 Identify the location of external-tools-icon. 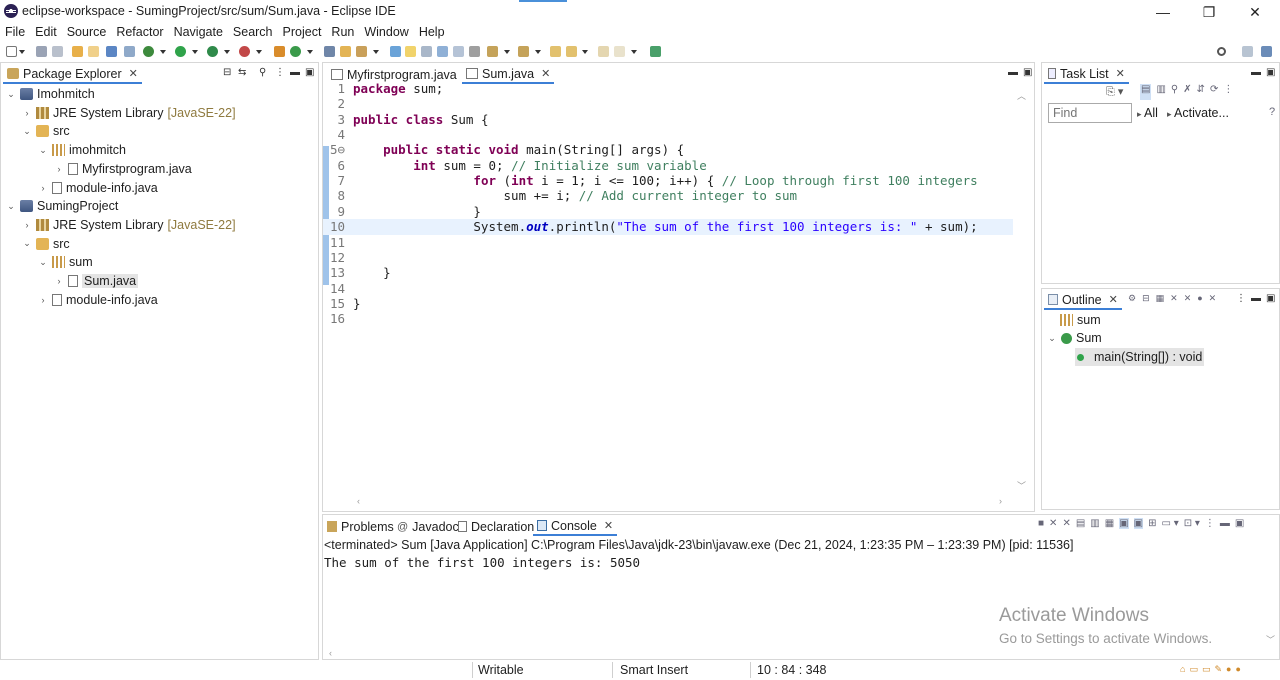
(244, 51).